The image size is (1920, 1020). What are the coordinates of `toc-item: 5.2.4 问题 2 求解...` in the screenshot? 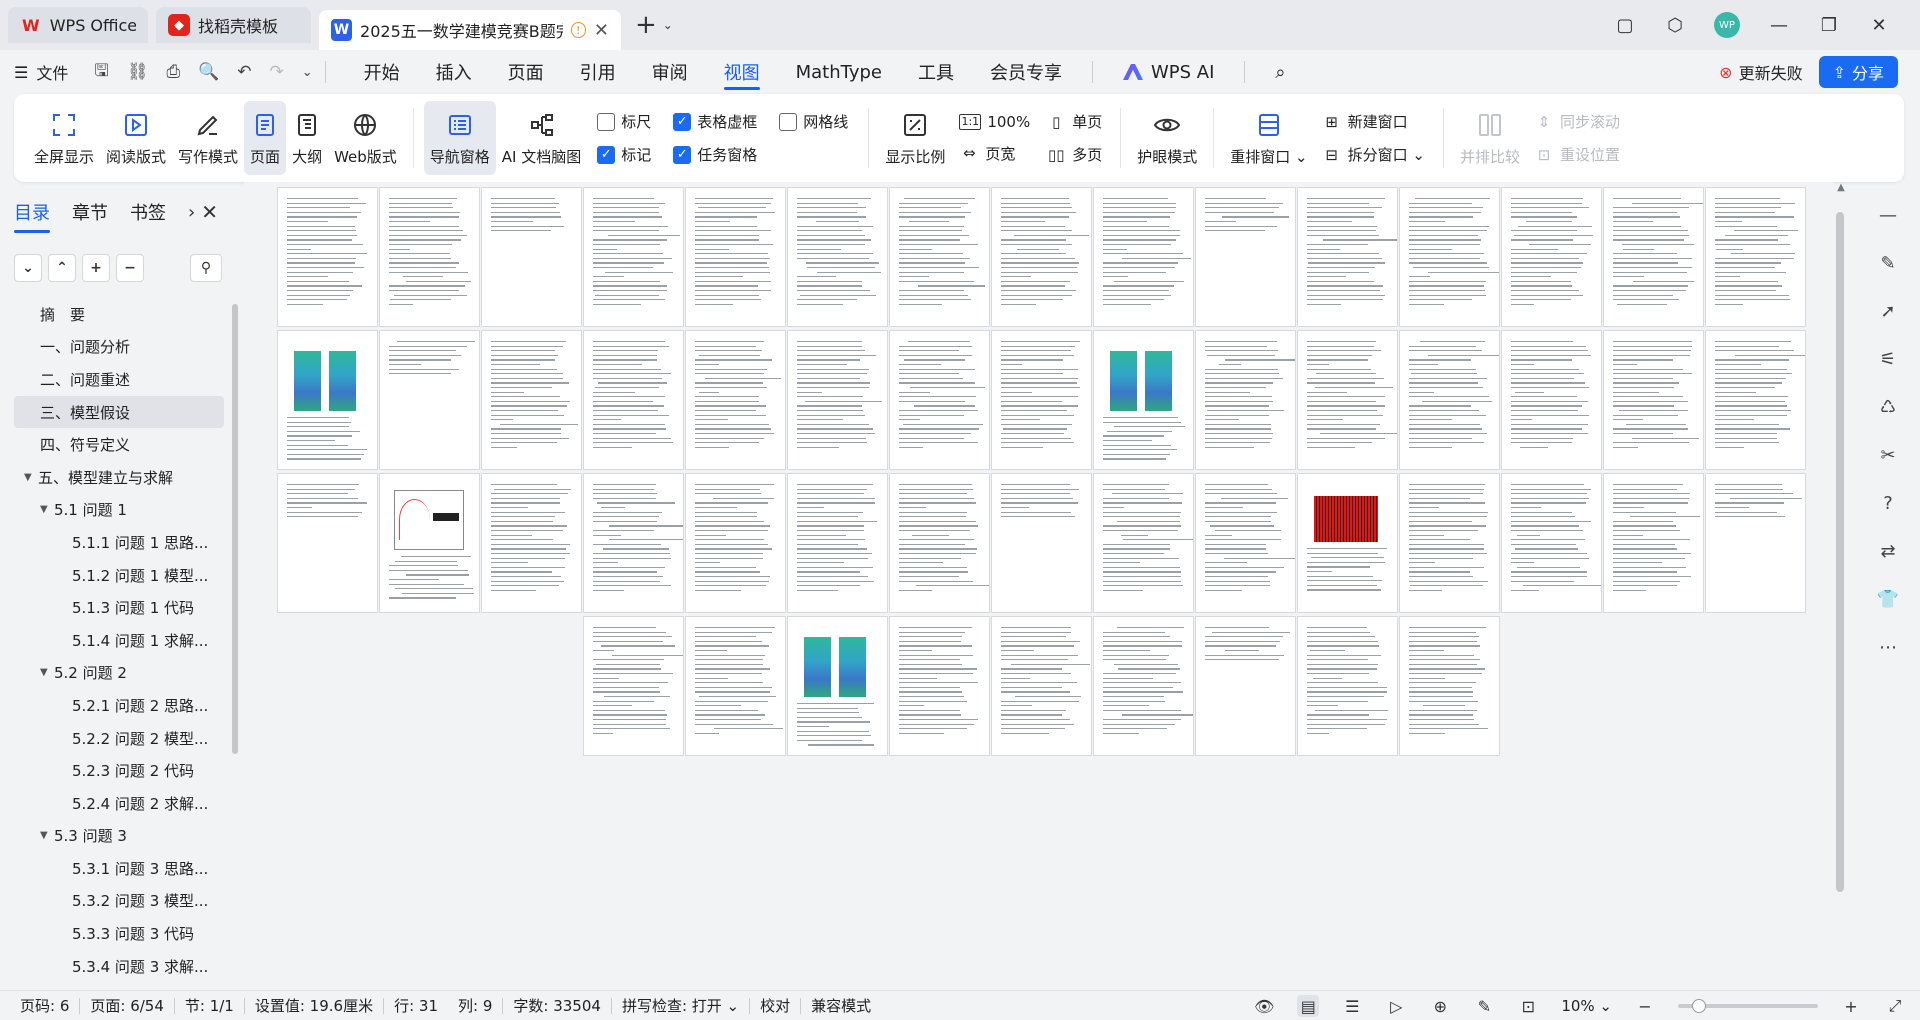 It's located at (118, 803).